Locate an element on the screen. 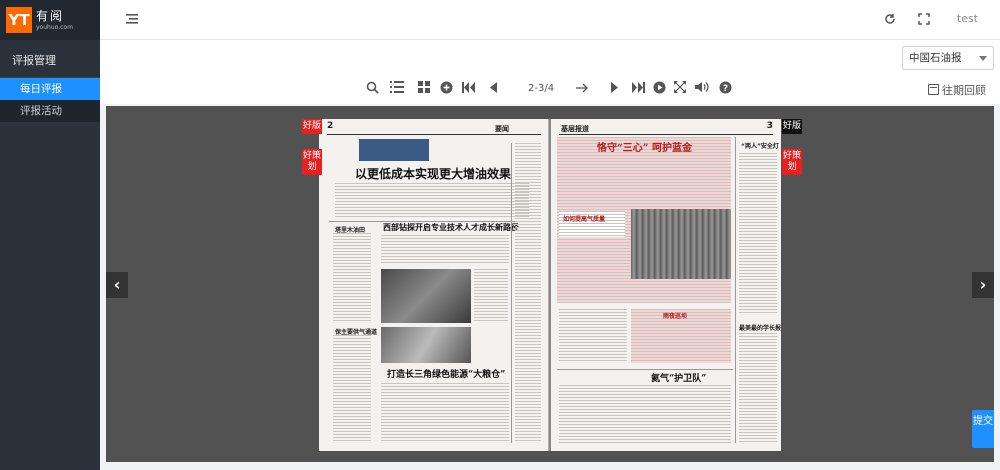  submenu: 每日评报 评报活动 is located at coordinates (50, 100).